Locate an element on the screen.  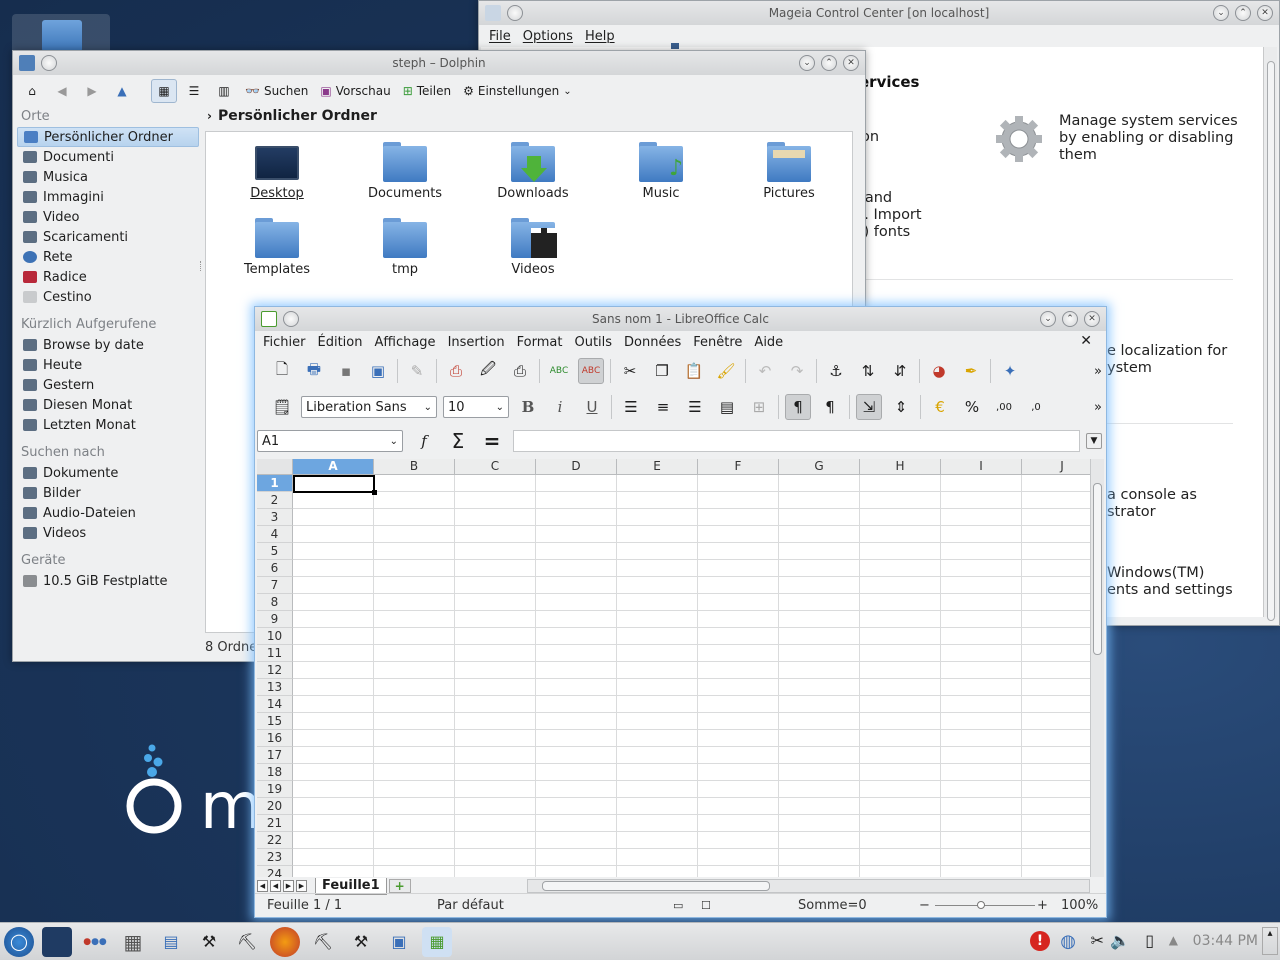
place-immagini: Immagini is located at coordinates (108, 197).